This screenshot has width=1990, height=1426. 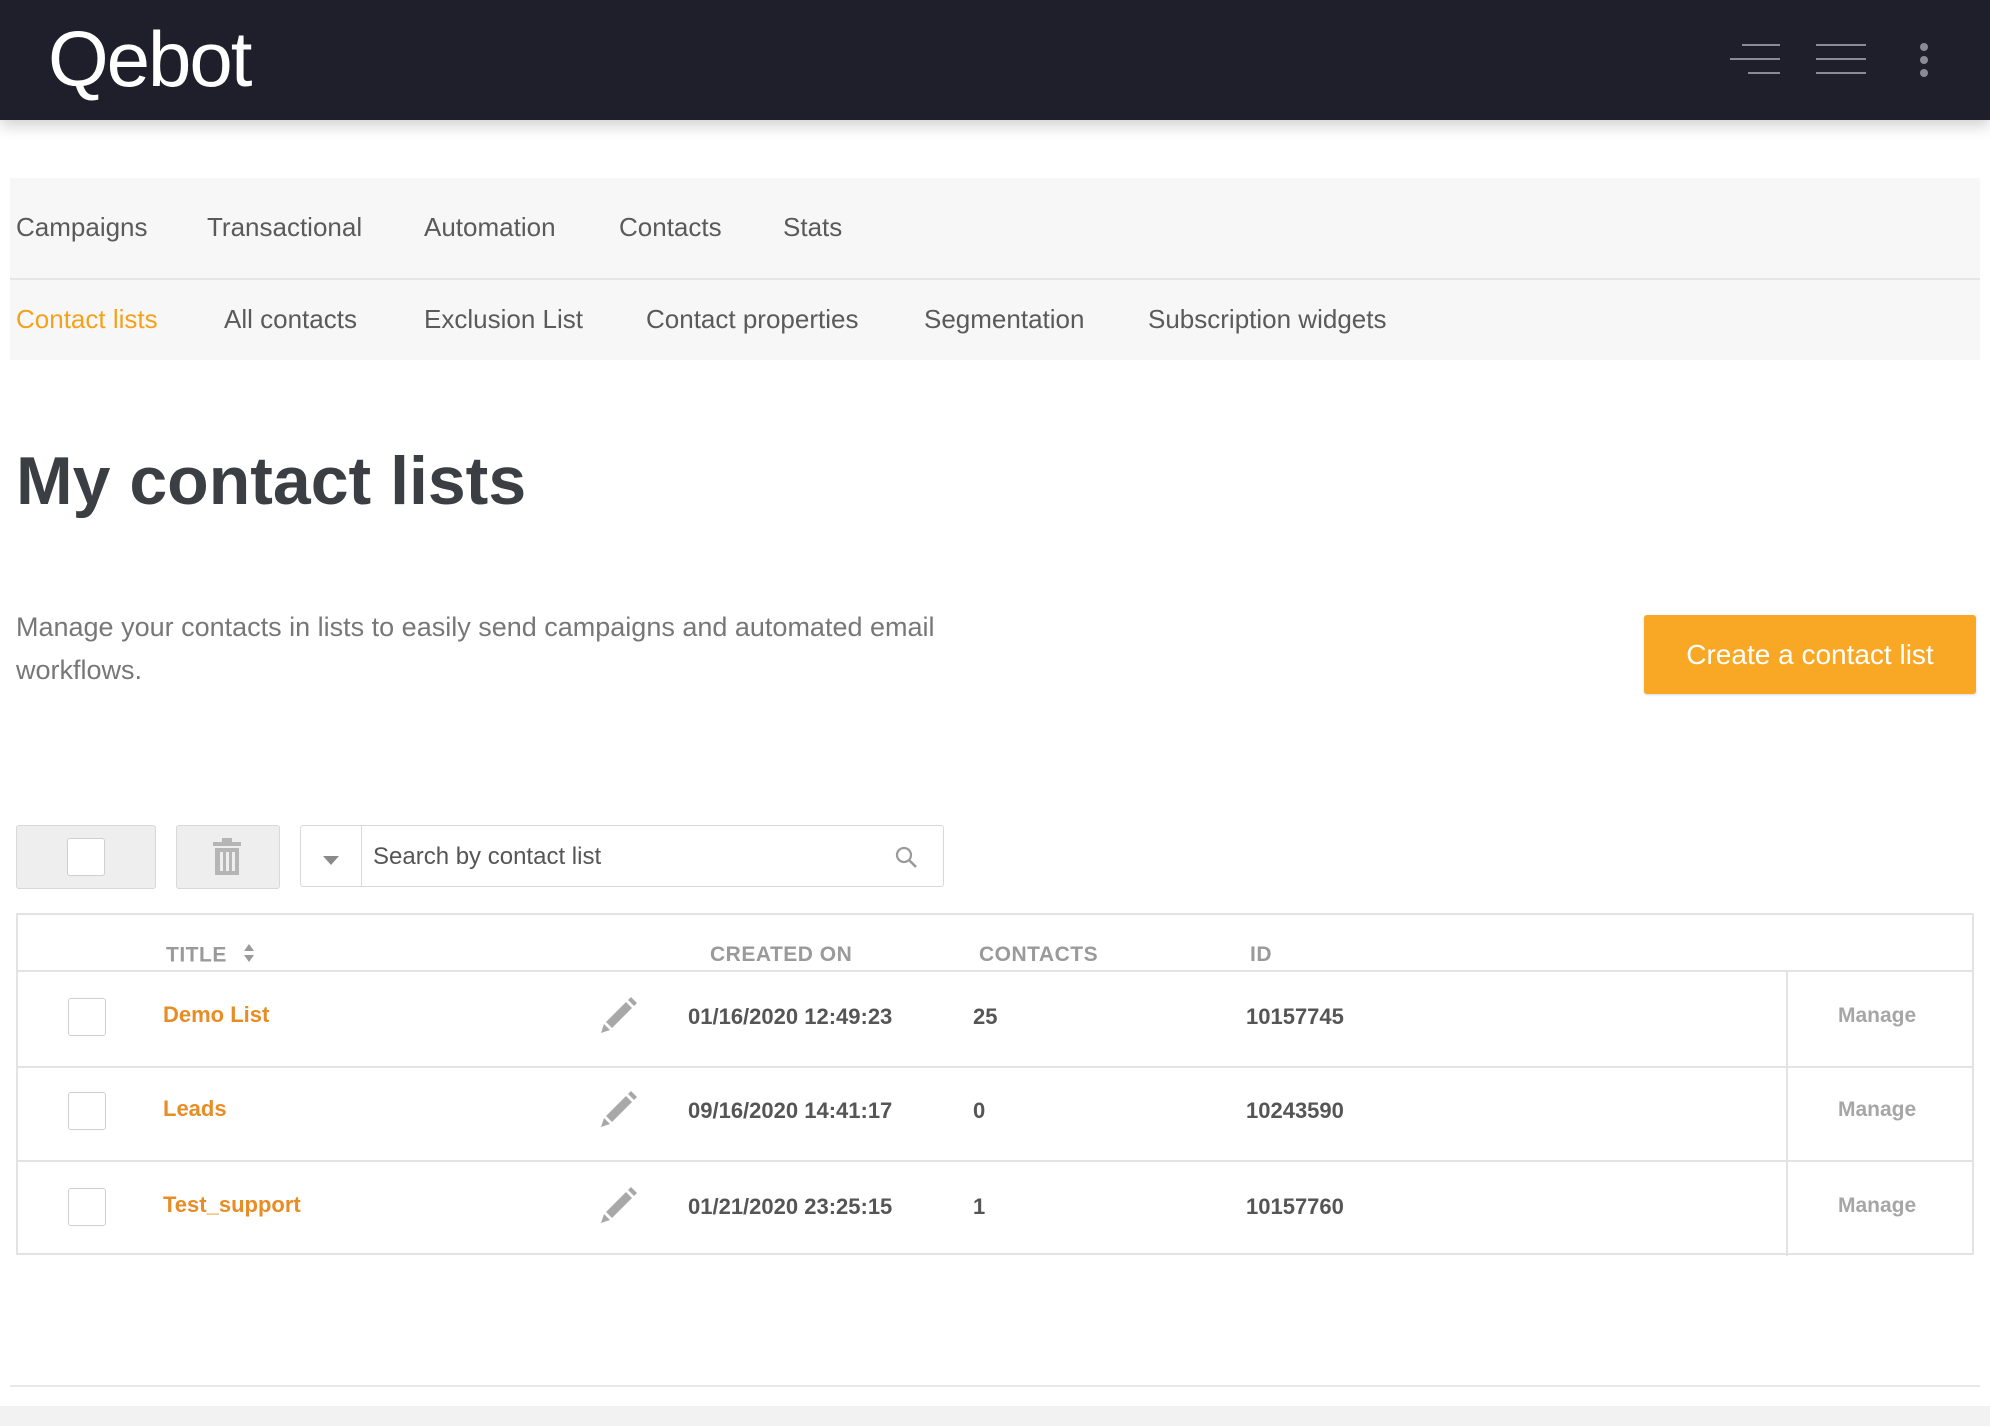 What do you see at coordinates (87, 319) in the screenshot?
I see `tab-contact-lists: Contact lists` at bounding box center [87, 319].